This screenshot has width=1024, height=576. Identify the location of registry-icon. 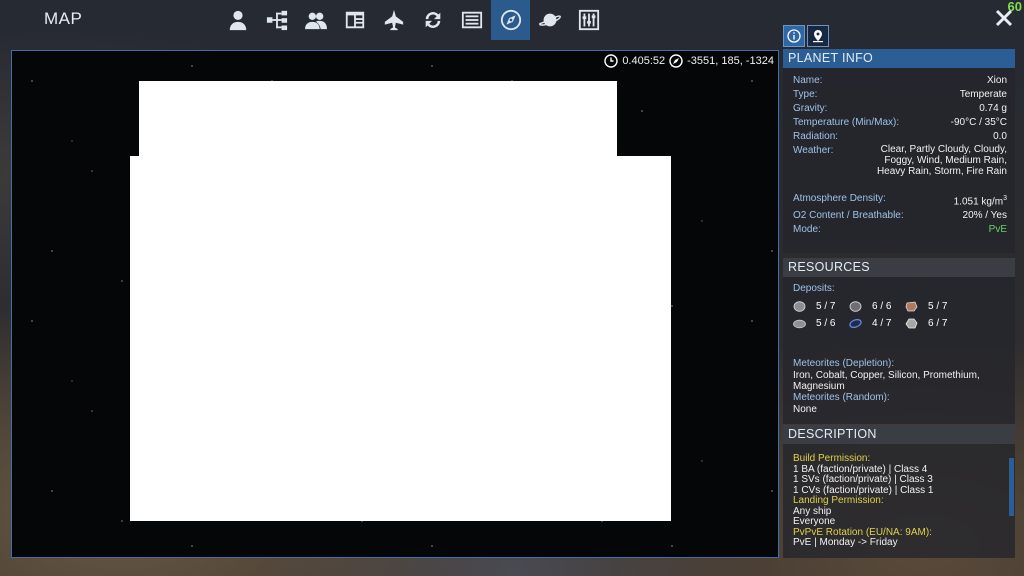
(354, 20).